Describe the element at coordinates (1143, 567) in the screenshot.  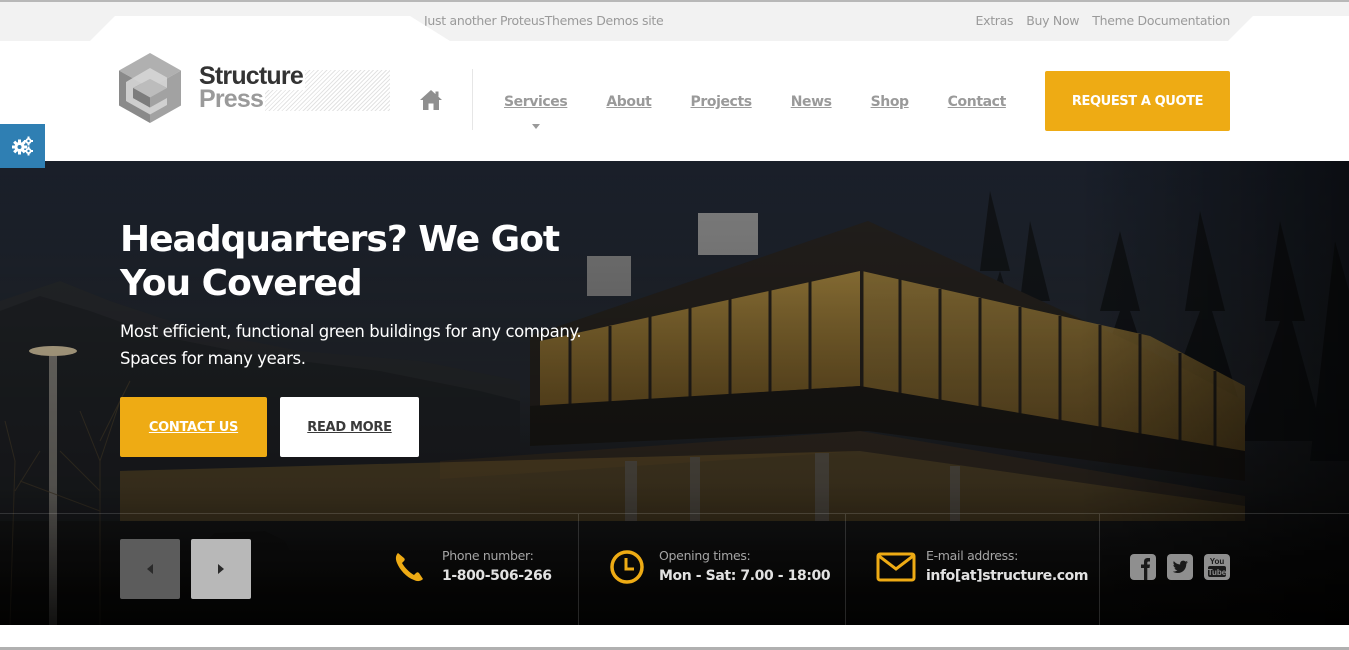
I see `facebook-icon` at that location.